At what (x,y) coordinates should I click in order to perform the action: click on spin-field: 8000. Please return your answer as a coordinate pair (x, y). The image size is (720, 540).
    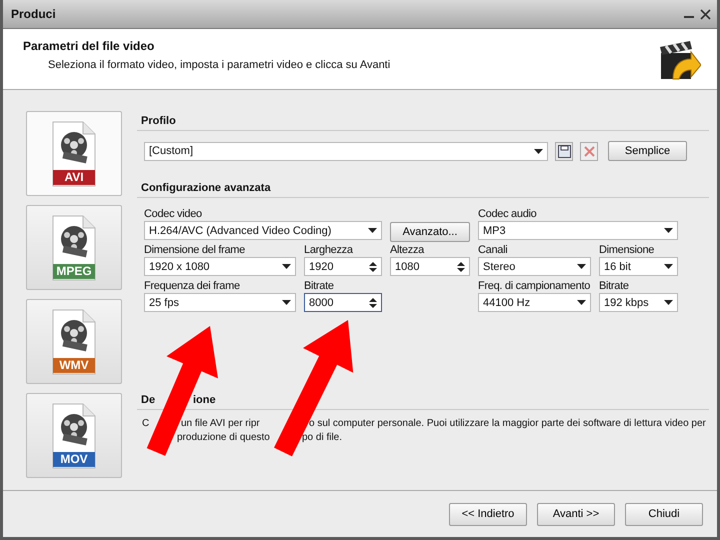
    Looking at the image, I should click on (343, 302).